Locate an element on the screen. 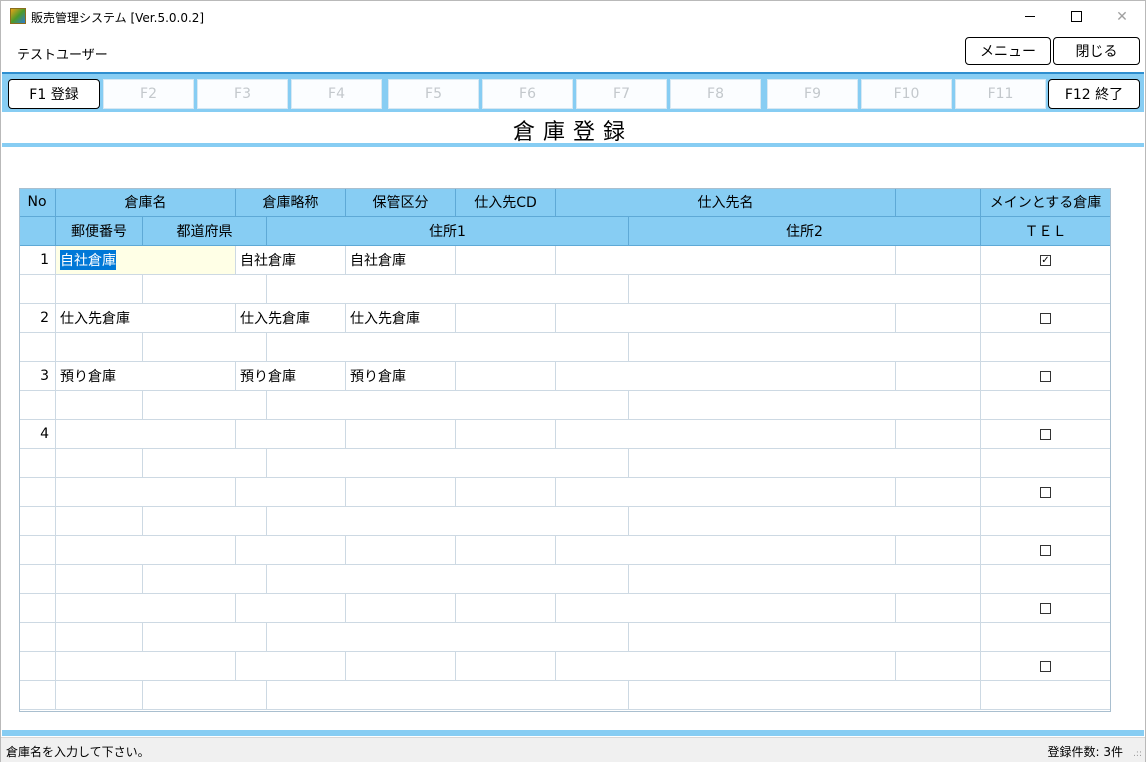 Image resolution: width=1146 pixels, height=762 pixels. close-button: 閉じる is located at coordinates (1096, 51).